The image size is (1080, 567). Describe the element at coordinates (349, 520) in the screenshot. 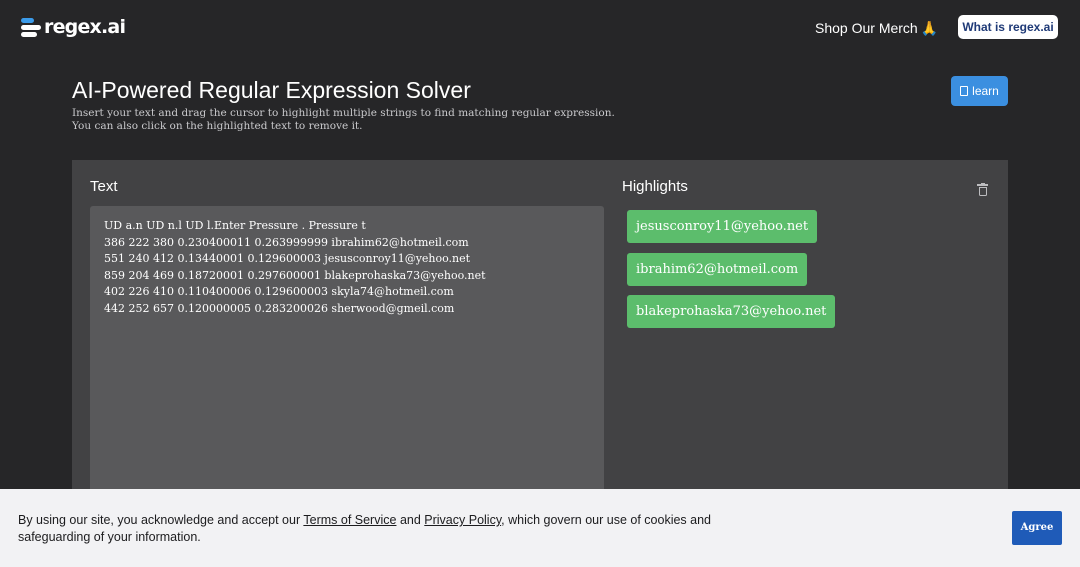

I see `terms-of-service-link: Terms of Service` at that location.